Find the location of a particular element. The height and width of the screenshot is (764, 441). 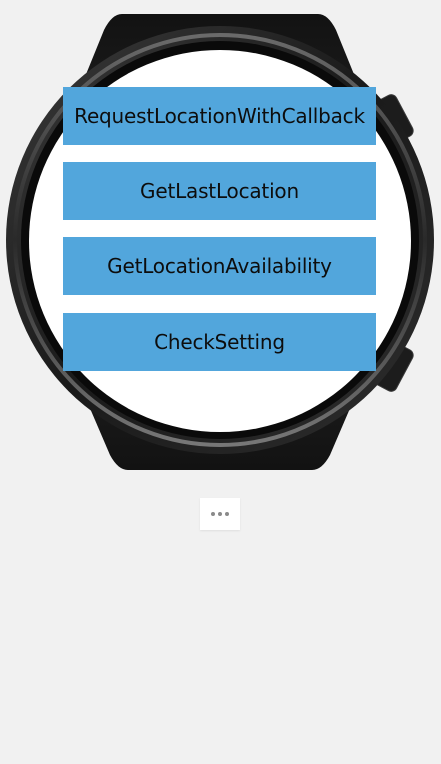

get-location-availability-button: GetLocationAvailability is located at coordinates (219, 266).